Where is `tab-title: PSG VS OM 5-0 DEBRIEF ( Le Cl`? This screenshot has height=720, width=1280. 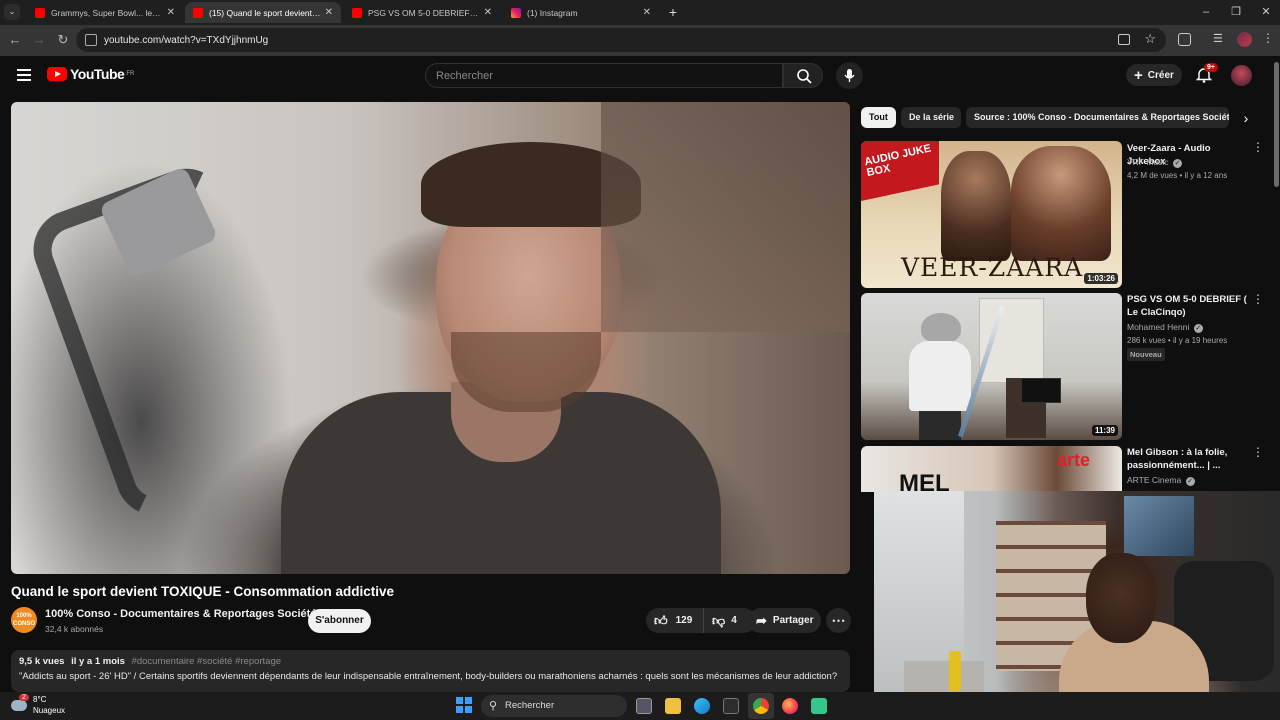
tab-title: PSG VS OM 5-0 DEBRIEF ( Le Cl is located at coordinates (424, 12).